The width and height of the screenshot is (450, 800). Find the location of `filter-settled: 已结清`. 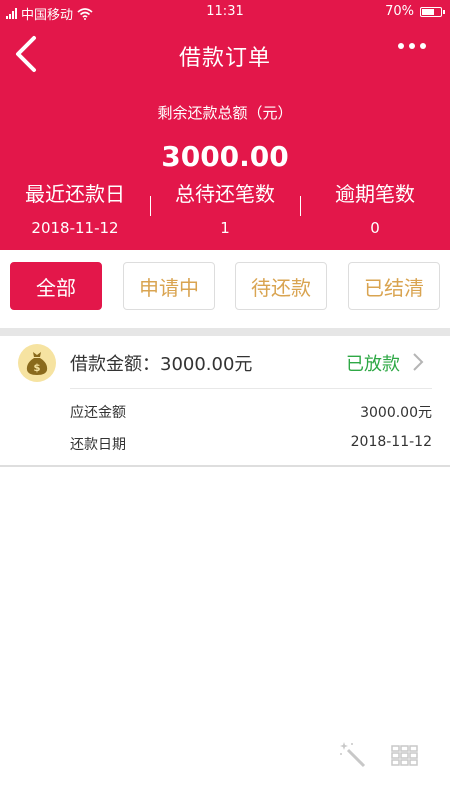

filter-settled: 已结清 is located at coordinates (394, 286).